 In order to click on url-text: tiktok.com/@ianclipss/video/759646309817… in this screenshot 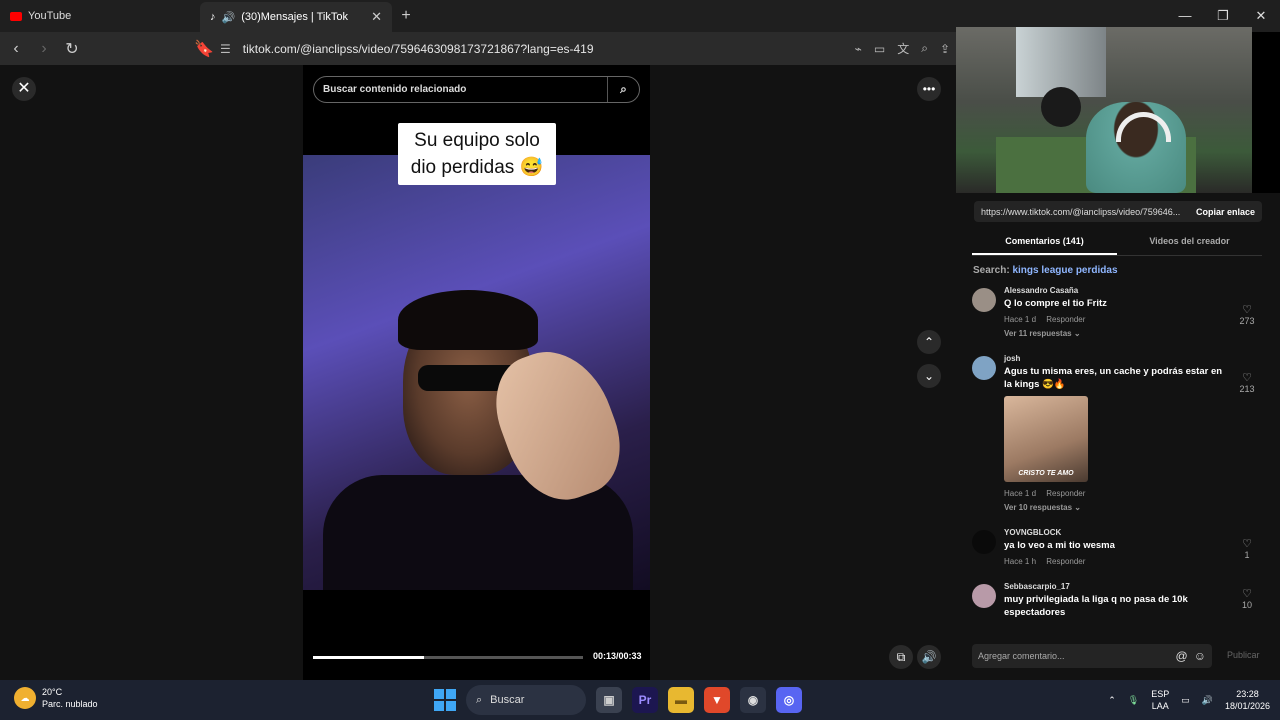, I will do `click(418, 48)`.